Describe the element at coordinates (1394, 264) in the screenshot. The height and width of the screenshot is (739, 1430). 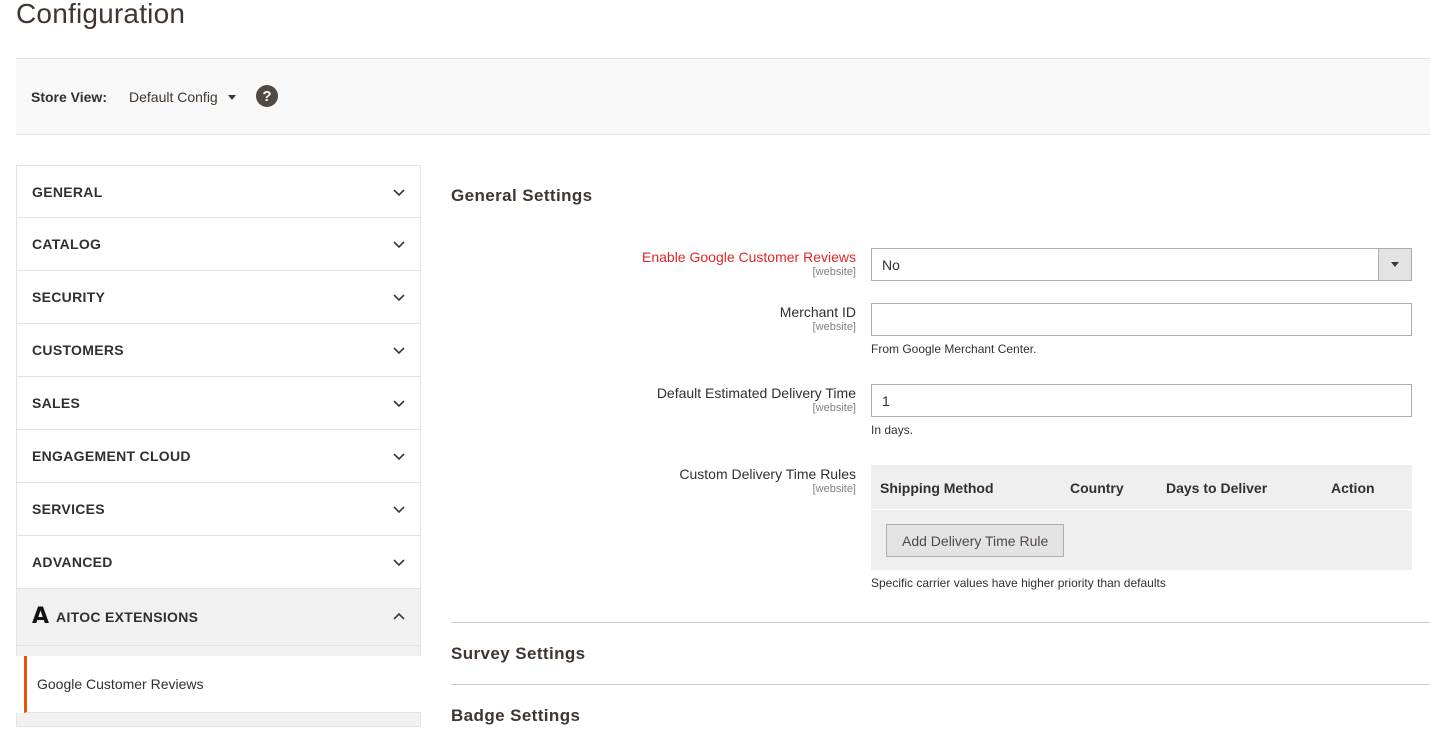
I see `select-arrow-icon` at that location.